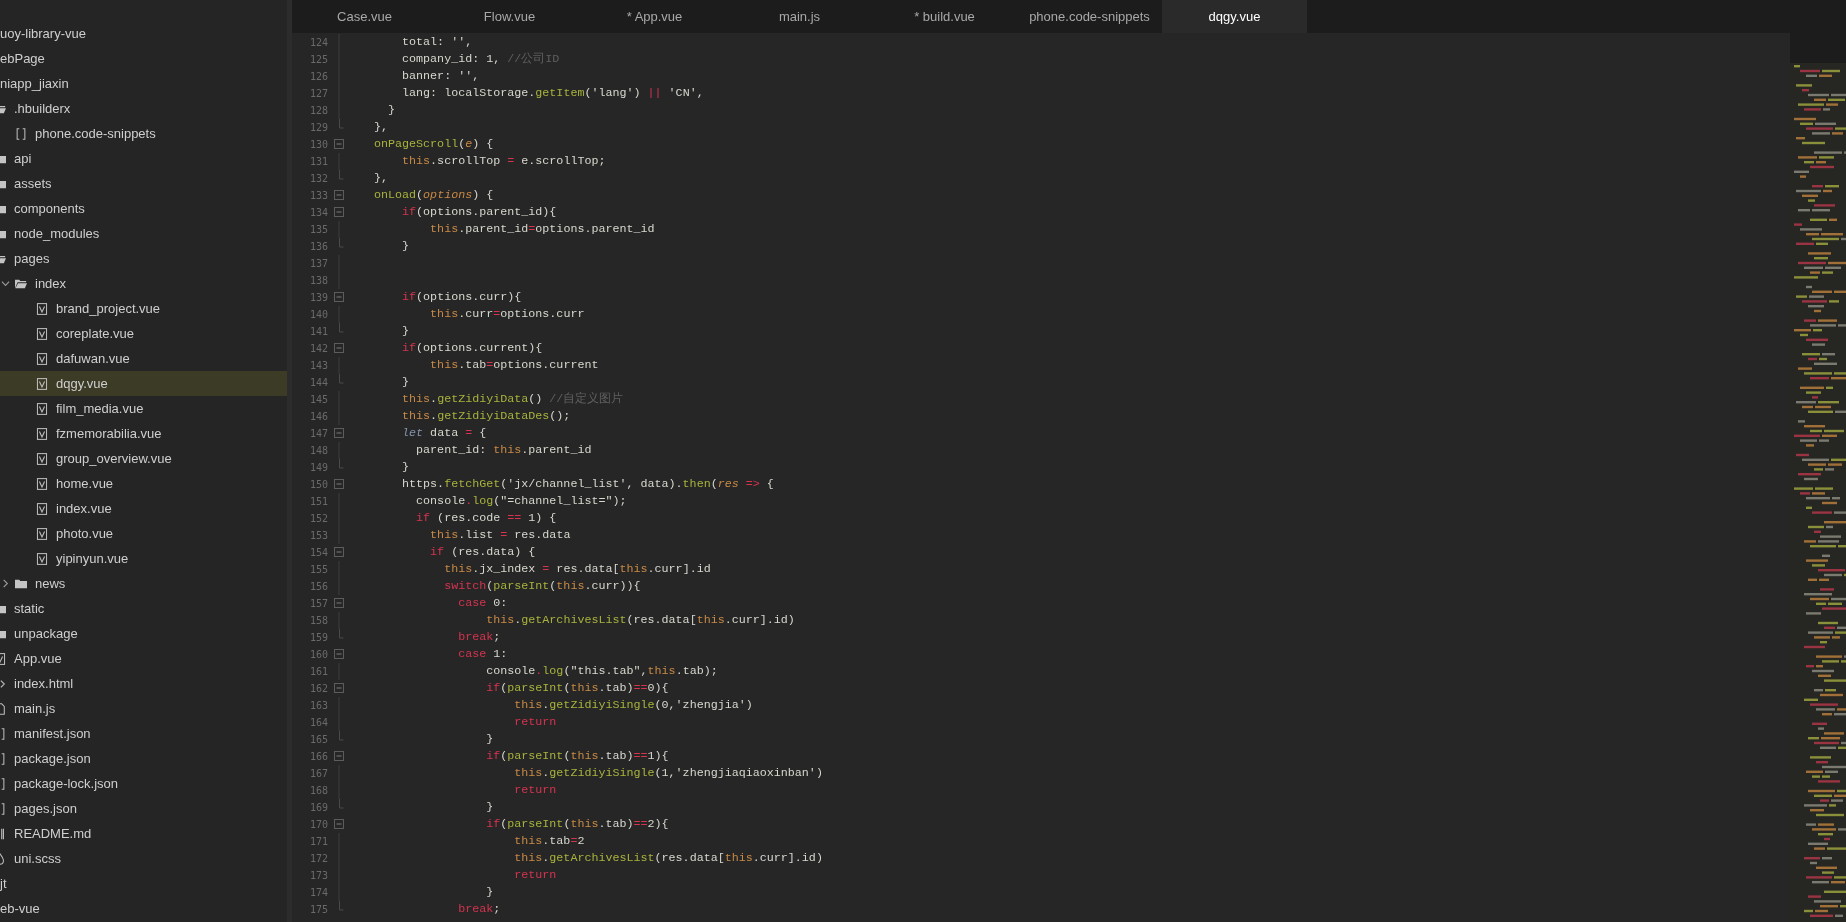 Image resolution: width=1846 pixels, height=922 pixels. Describe the element at coordinates (100, 408) in the screenshot. I see `file-name: film_media.vue` at that location.